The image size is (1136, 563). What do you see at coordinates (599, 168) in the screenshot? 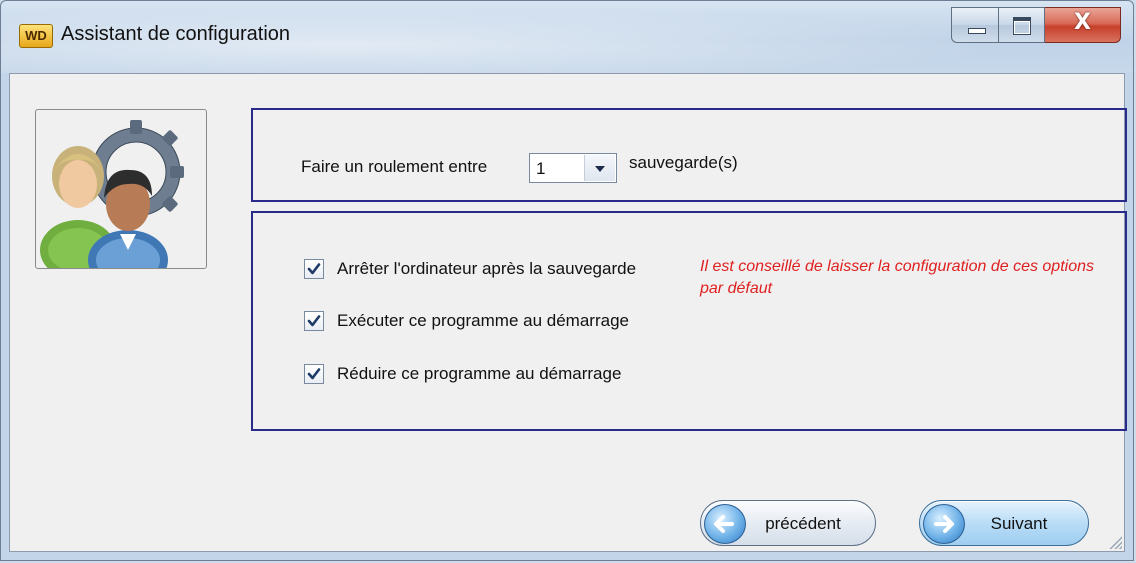
I see `chevron-down-icon` at bounding box center [599, 168].